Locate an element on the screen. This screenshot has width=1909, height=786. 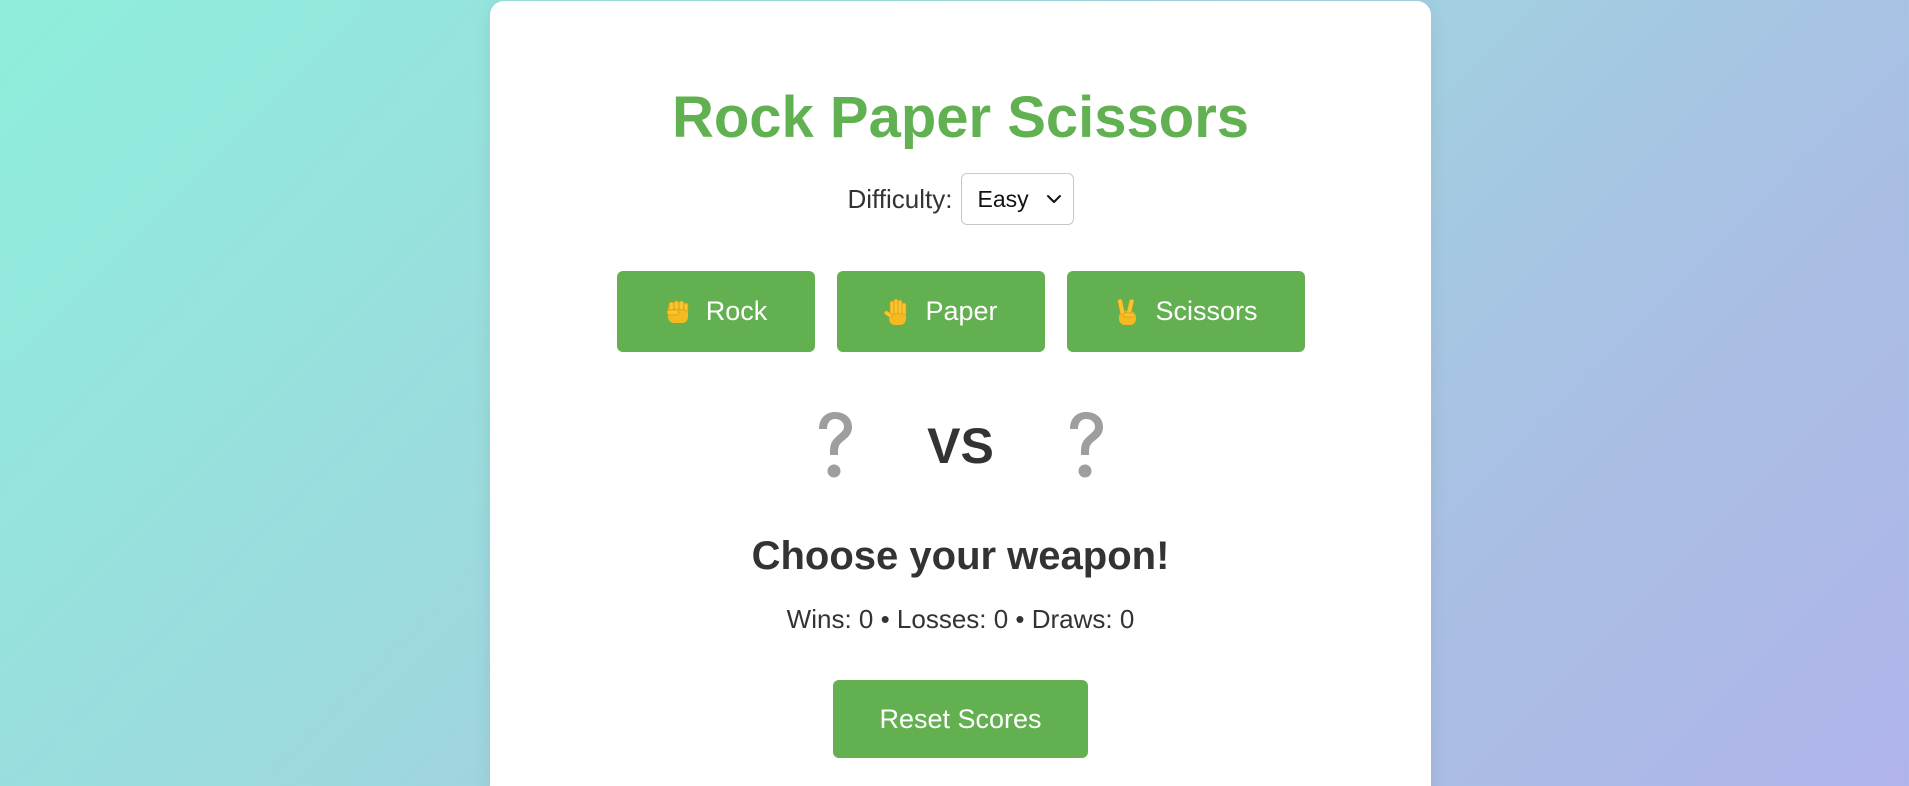
difficulty-label: Difficulty: is located at coordinates (900, 198).